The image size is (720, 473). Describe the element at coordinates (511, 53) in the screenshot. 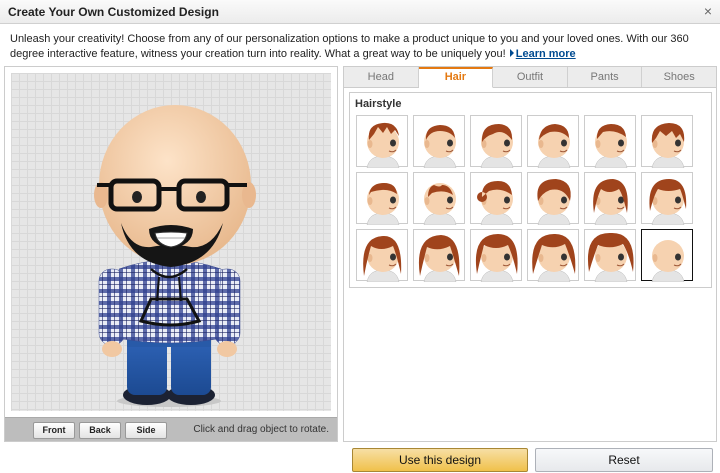

I see `play-arrow-icon` at that location.